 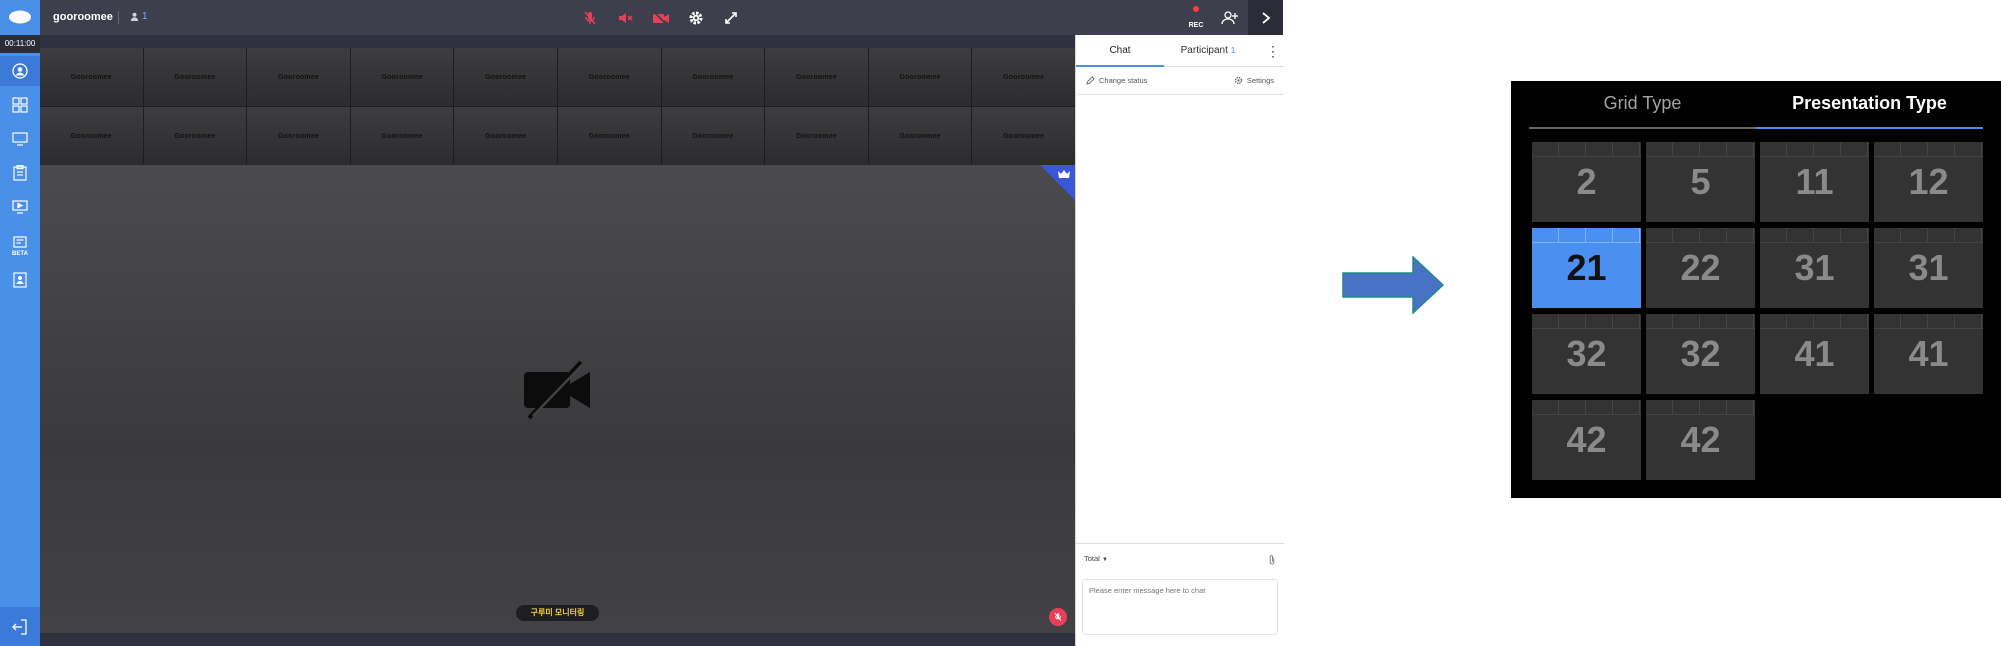 What do you see at coordinates (1814, 182) in the screenshot?
I see `layout-tile: 11` at bounding box center [1814, 182].